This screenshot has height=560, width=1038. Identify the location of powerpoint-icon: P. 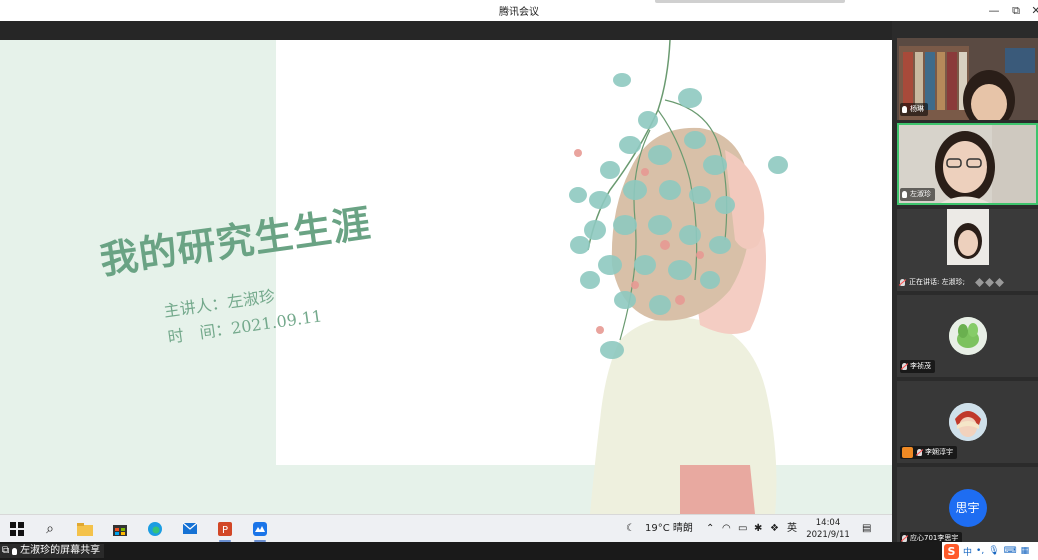
(225, 531).